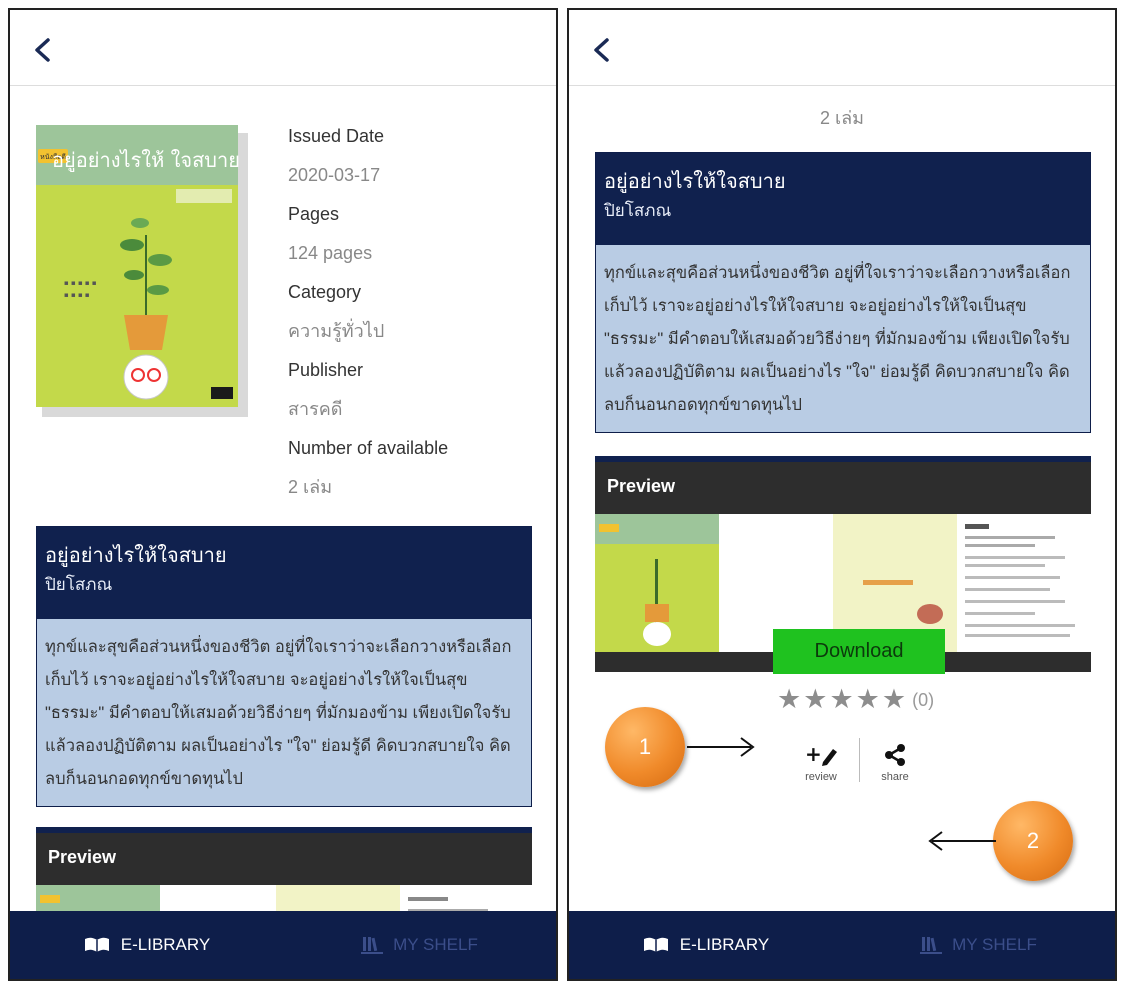  What do you see at coordinates (314, 214) in the screenshot?
I see `meta-label: Pages` at bounding box center [314, 214].